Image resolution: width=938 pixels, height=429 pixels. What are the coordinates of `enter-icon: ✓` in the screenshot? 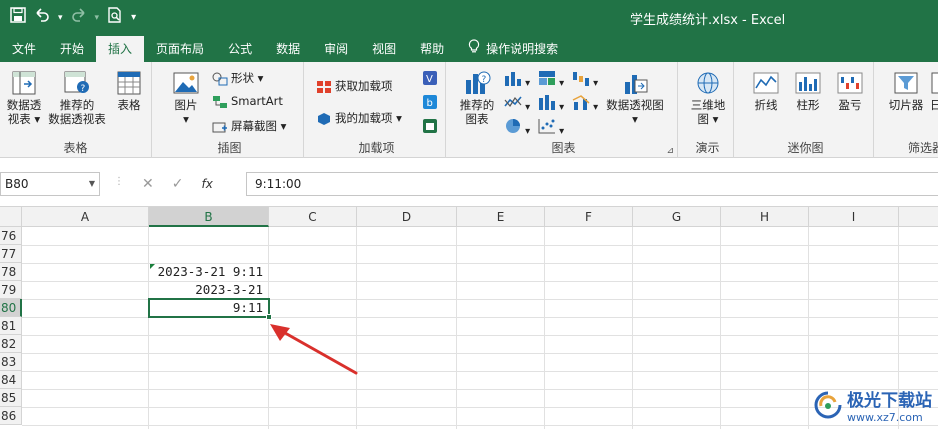 It's located at (178, 184).